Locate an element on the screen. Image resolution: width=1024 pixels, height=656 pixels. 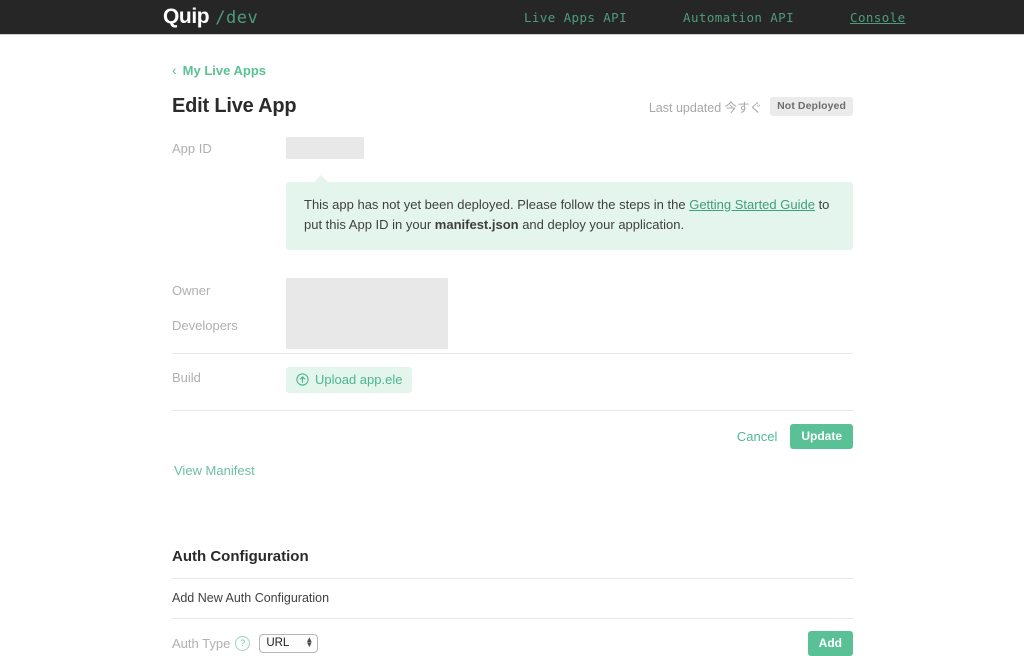
primary-nav: Live Apps API Automation API Console is located at coordinates (715, 17).